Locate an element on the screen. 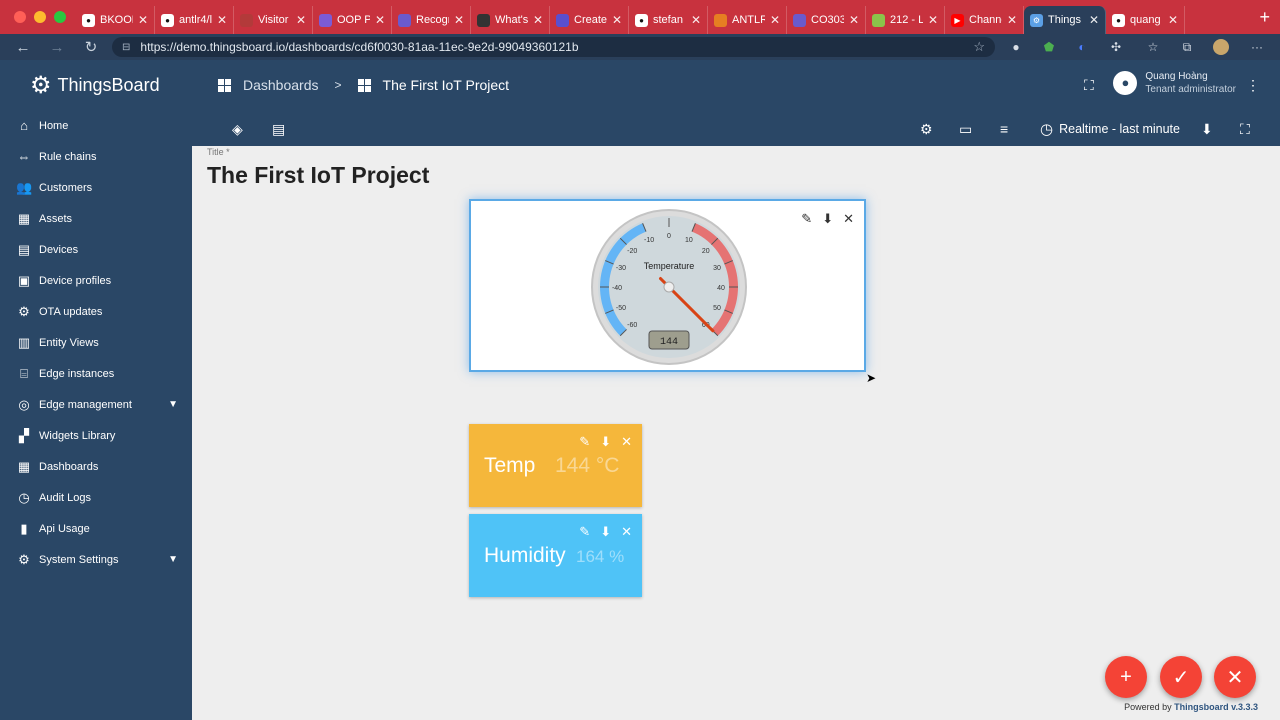 This screenshot has width=1280, height=720. brand-logo: ⚙ ThingsBoard is located at coordinates (96, 85).